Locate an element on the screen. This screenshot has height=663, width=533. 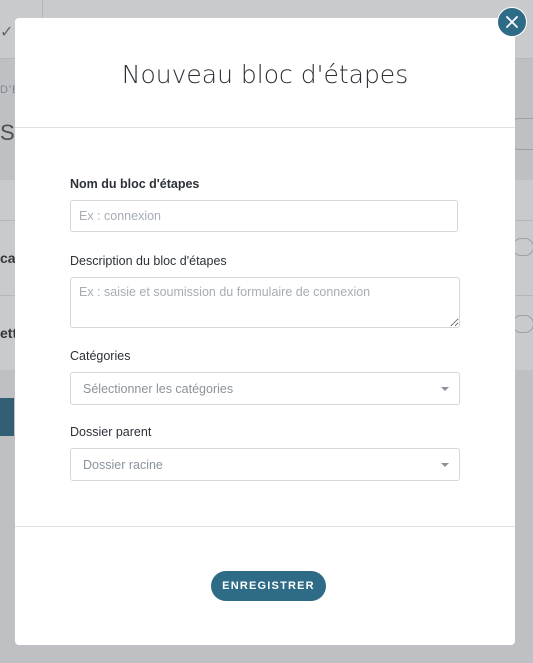
modal-header-divider is located at coordinates (265, 127).